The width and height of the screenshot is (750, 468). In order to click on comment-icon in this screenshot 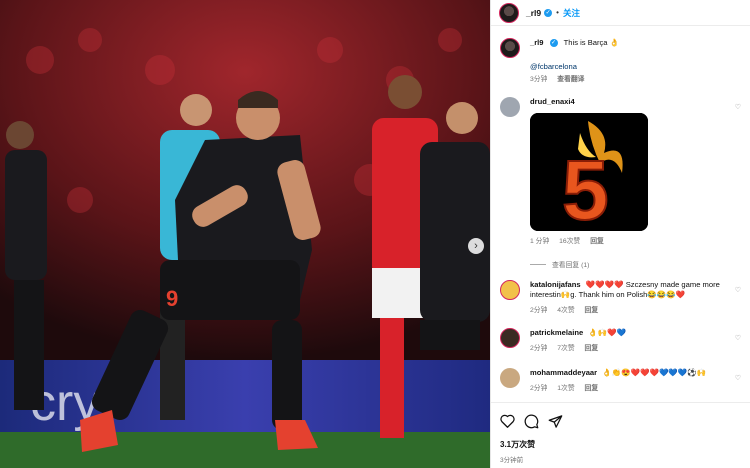, I will do `click(531, 421)`.